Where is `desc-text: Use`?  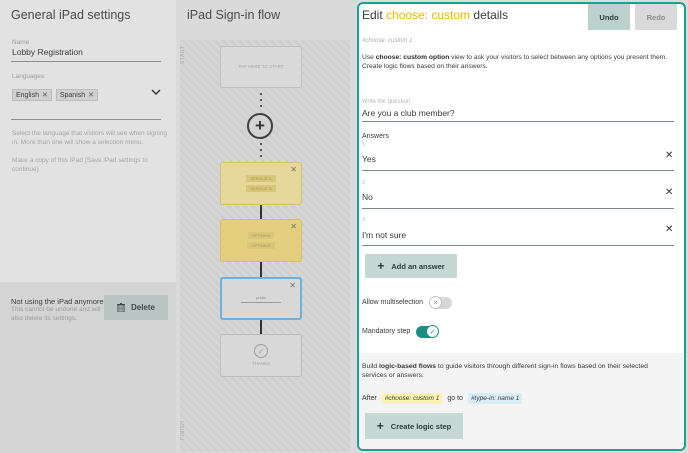
desc-text: Use is located at coordinates (369, 57).